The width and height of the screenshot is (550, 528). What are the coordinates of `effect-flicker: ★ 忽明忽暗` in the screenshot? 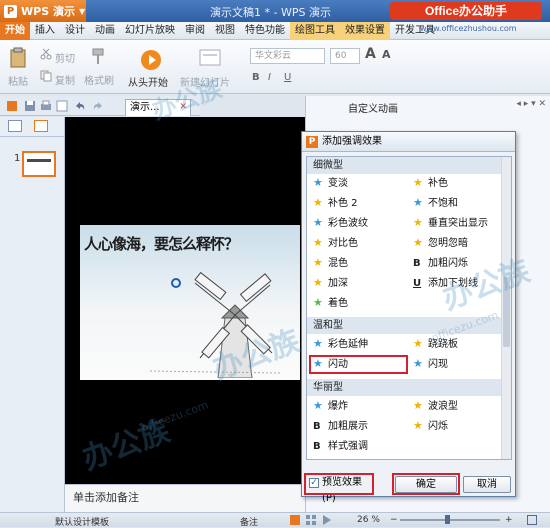 It's located at (439, 244).